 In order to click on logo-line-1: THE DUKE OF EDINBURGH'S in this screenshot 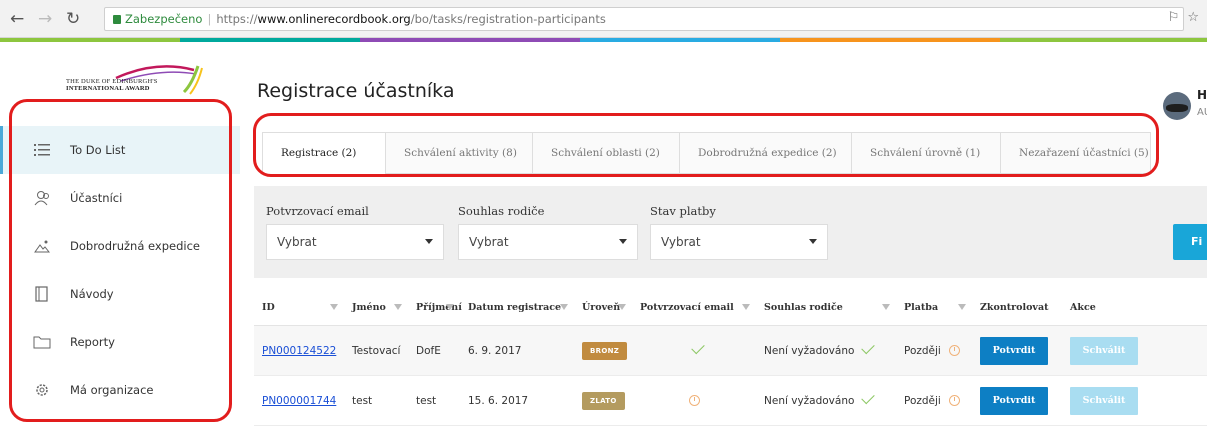, I will do `click(112, 81)`.